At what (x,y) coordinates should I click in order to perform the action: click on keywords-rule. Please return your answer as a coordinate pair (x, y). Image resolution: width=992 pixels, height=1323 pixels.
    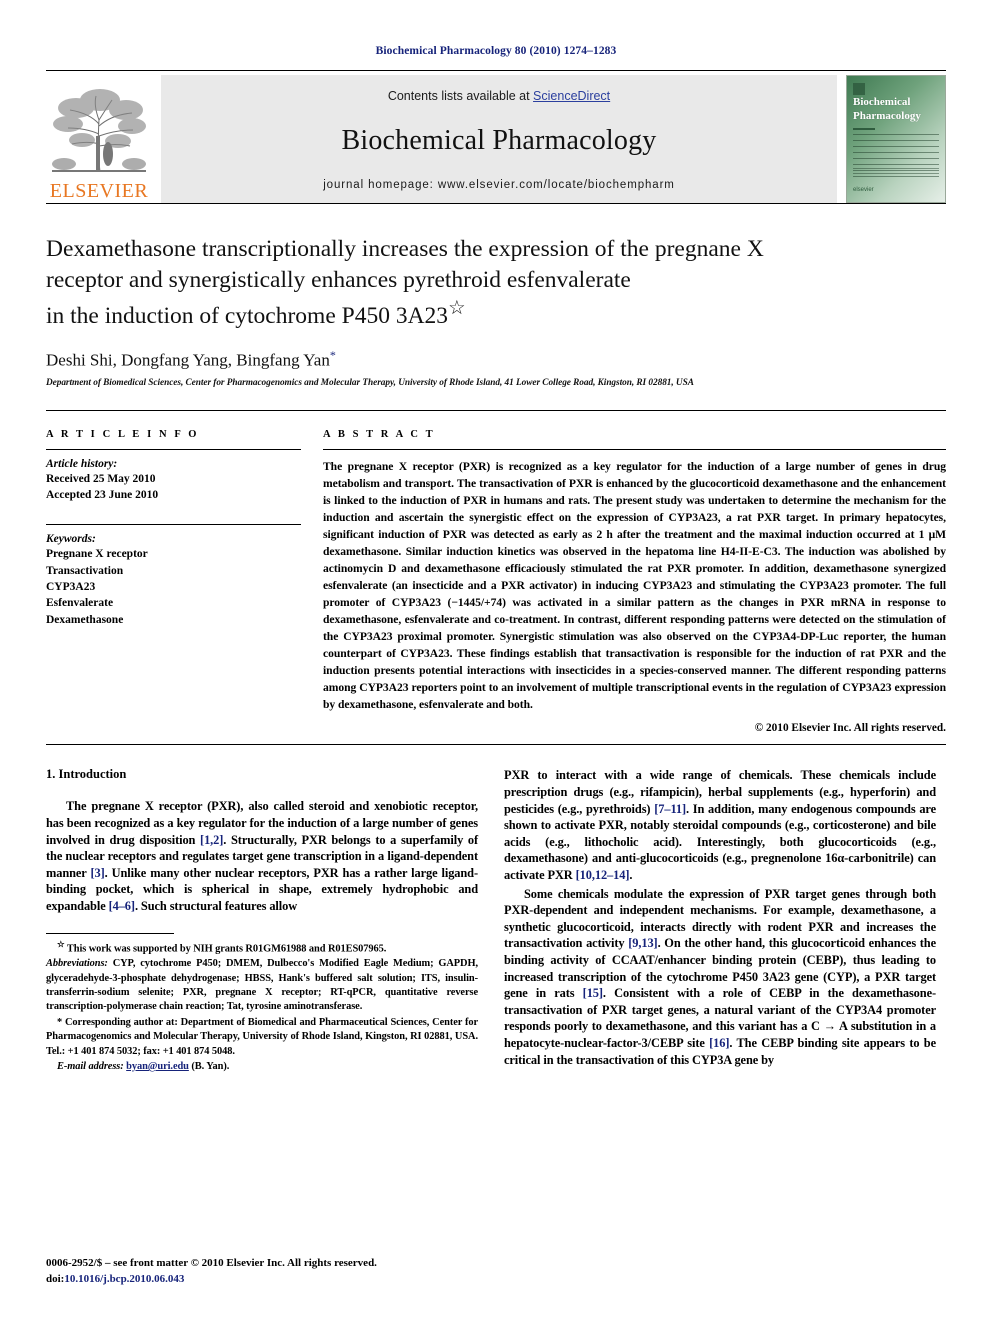
    Looking at the image, I should click on (173, 525).